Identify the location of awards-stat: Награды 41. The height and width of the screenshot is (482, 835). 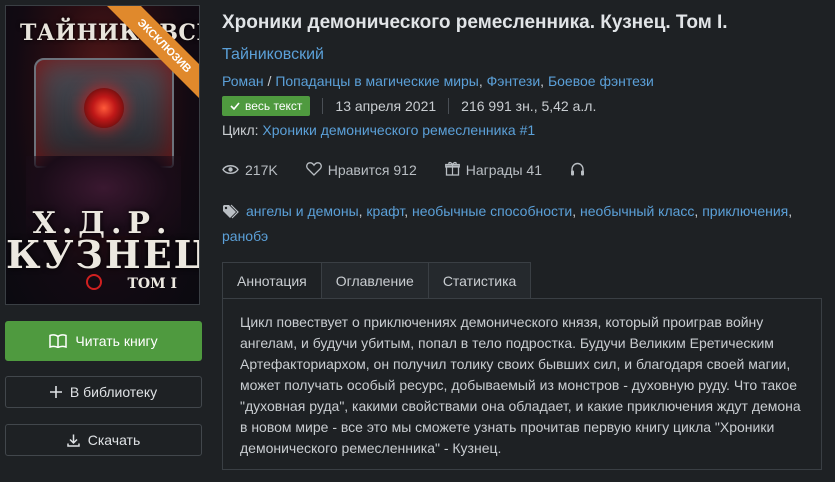
(493, 170).